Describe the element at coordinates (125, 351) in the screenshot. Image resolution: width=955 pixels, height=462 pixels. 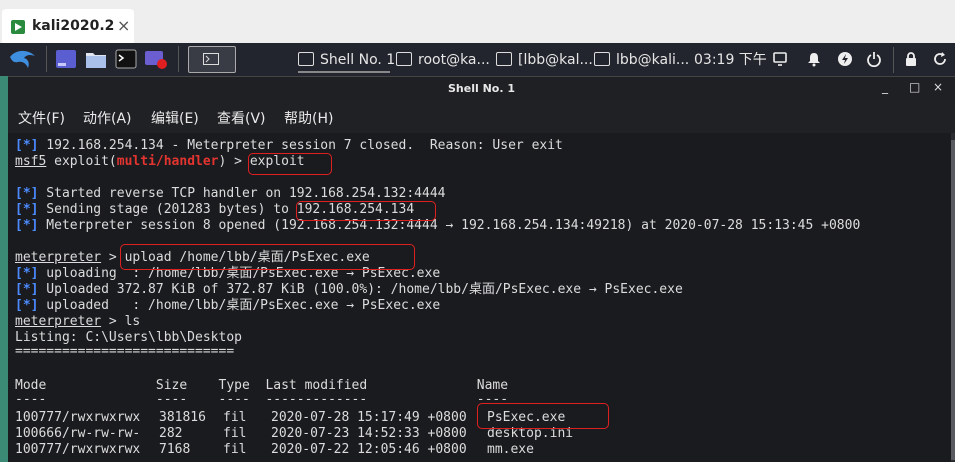
I see `listing-underline: ============================` at that location.